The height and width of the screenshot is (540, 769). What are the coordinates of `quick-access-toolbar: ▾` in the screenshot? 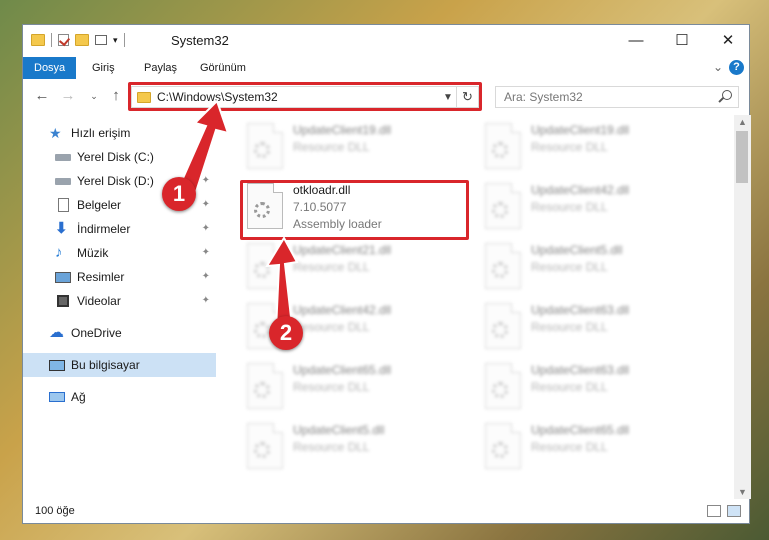 It's located at (78, 40).